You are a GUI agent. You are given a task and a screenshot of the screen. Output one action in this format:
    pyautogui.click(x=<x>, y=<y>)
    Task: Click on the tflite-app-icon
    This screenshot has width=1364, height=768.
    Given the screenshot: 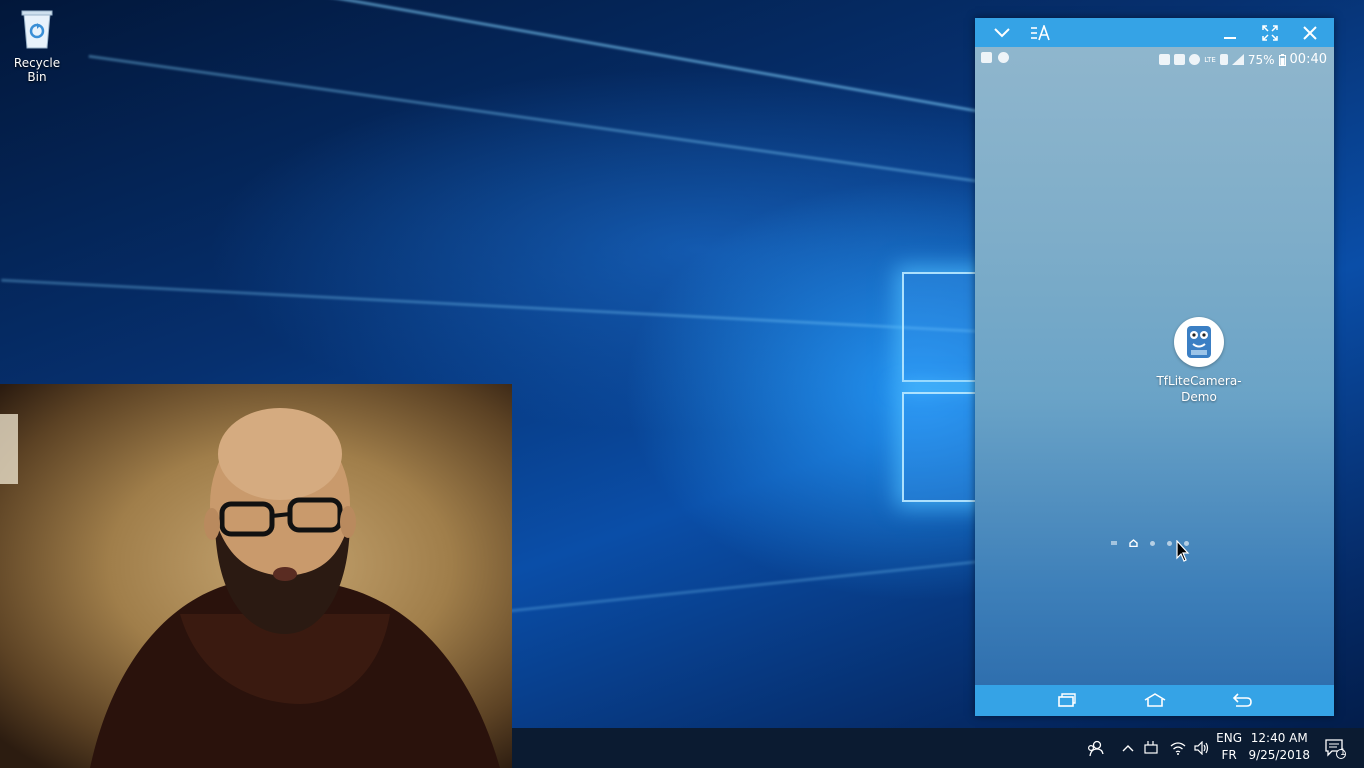 What is the action you would take?
    pyautogui.click(x=1199, y=342)
    